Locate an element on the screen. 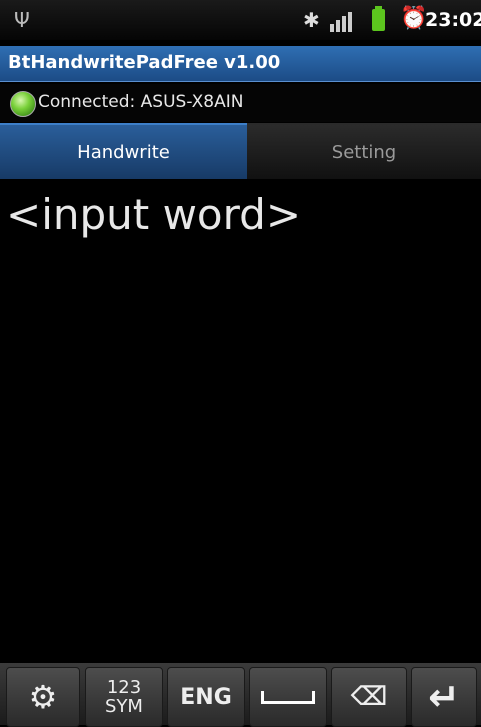 This screenshot has width=481, height=727. app-title-bar: BtHandwritePadFree v1.00 is located at coordinates (240, 64).